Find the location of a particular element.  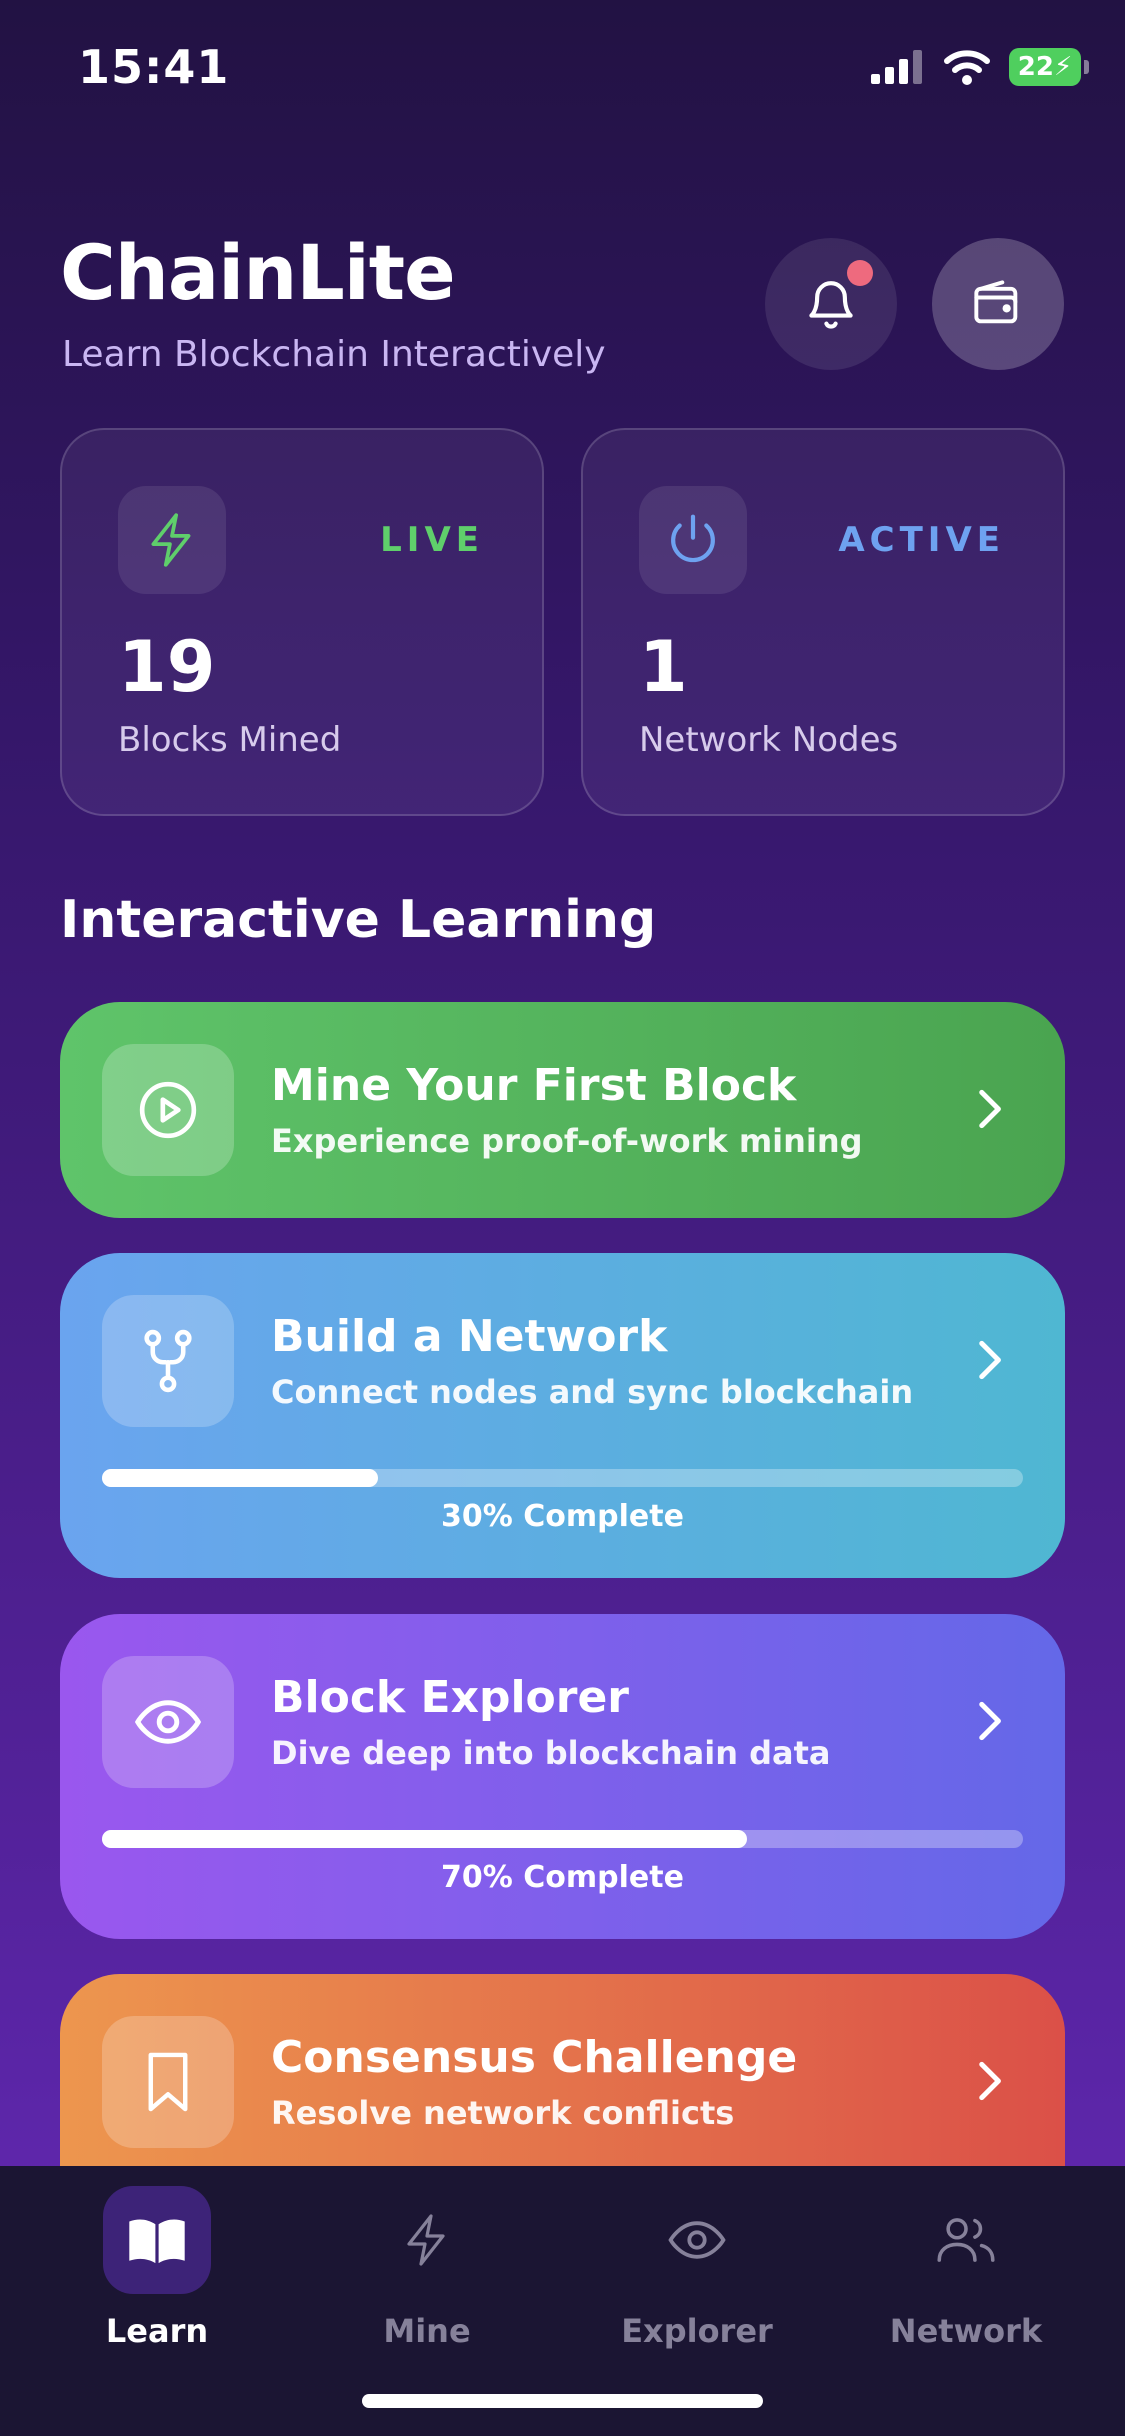

lesson-description: Resolve network conflicts is located at coordinates (503, 2113).